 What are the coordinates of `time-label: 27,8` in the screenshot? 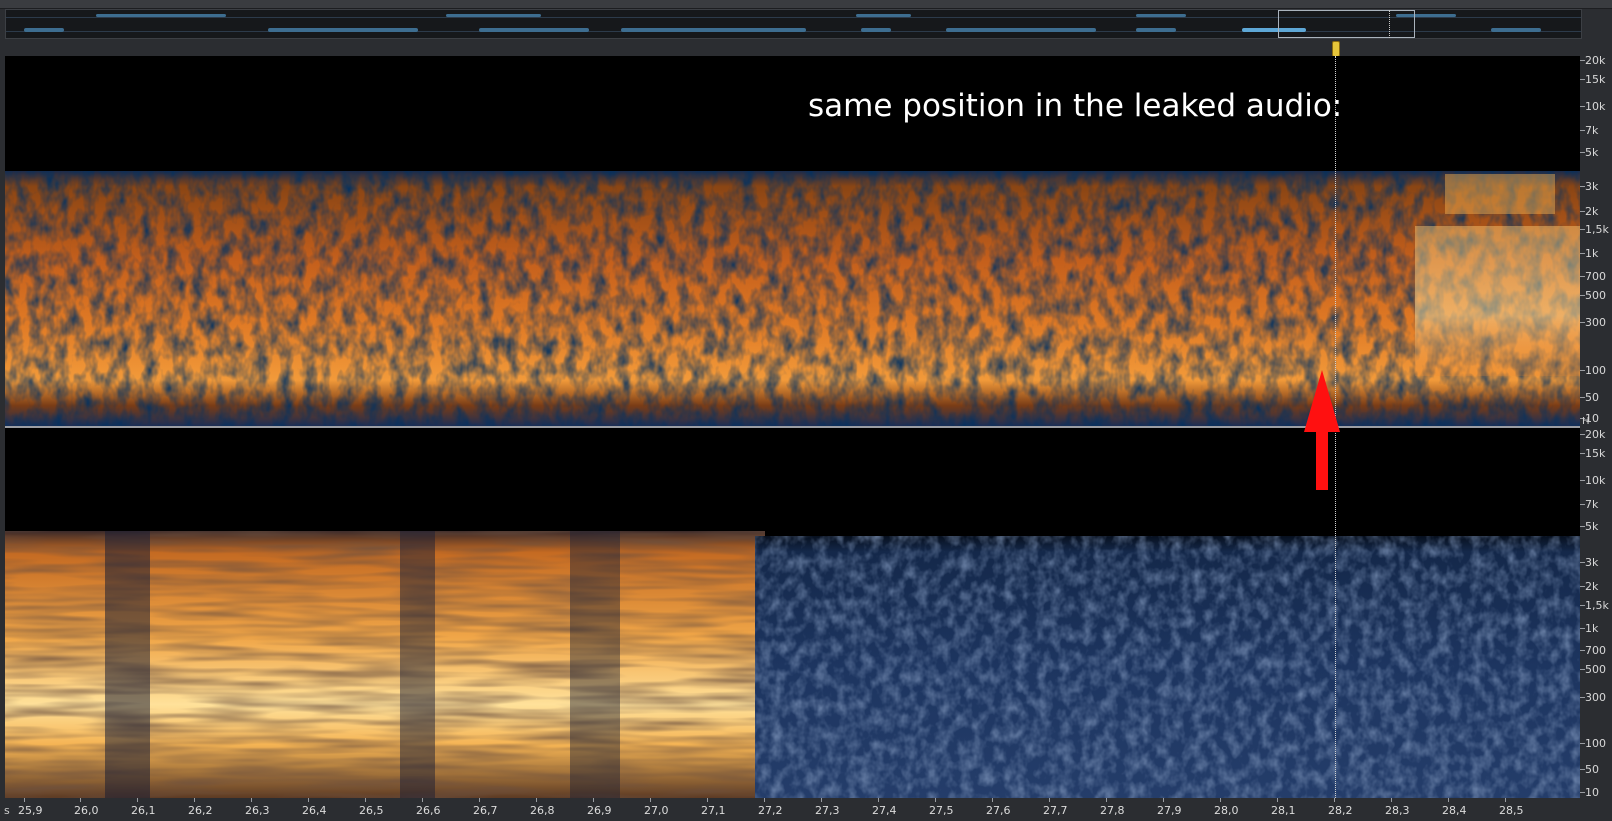 It's located at (1112, 810).